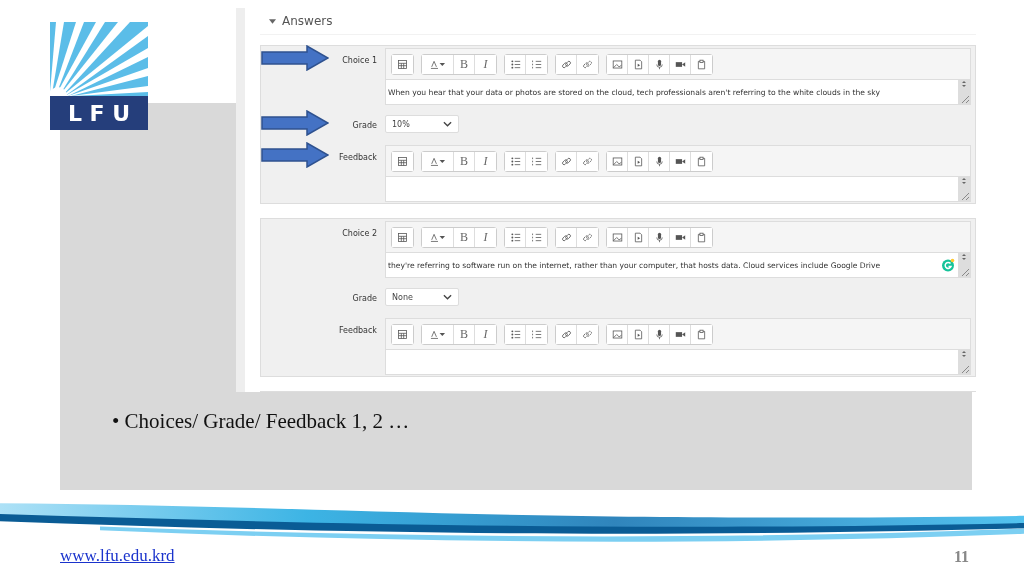  I want to click on logo-text: L F U, so click(99, 113).